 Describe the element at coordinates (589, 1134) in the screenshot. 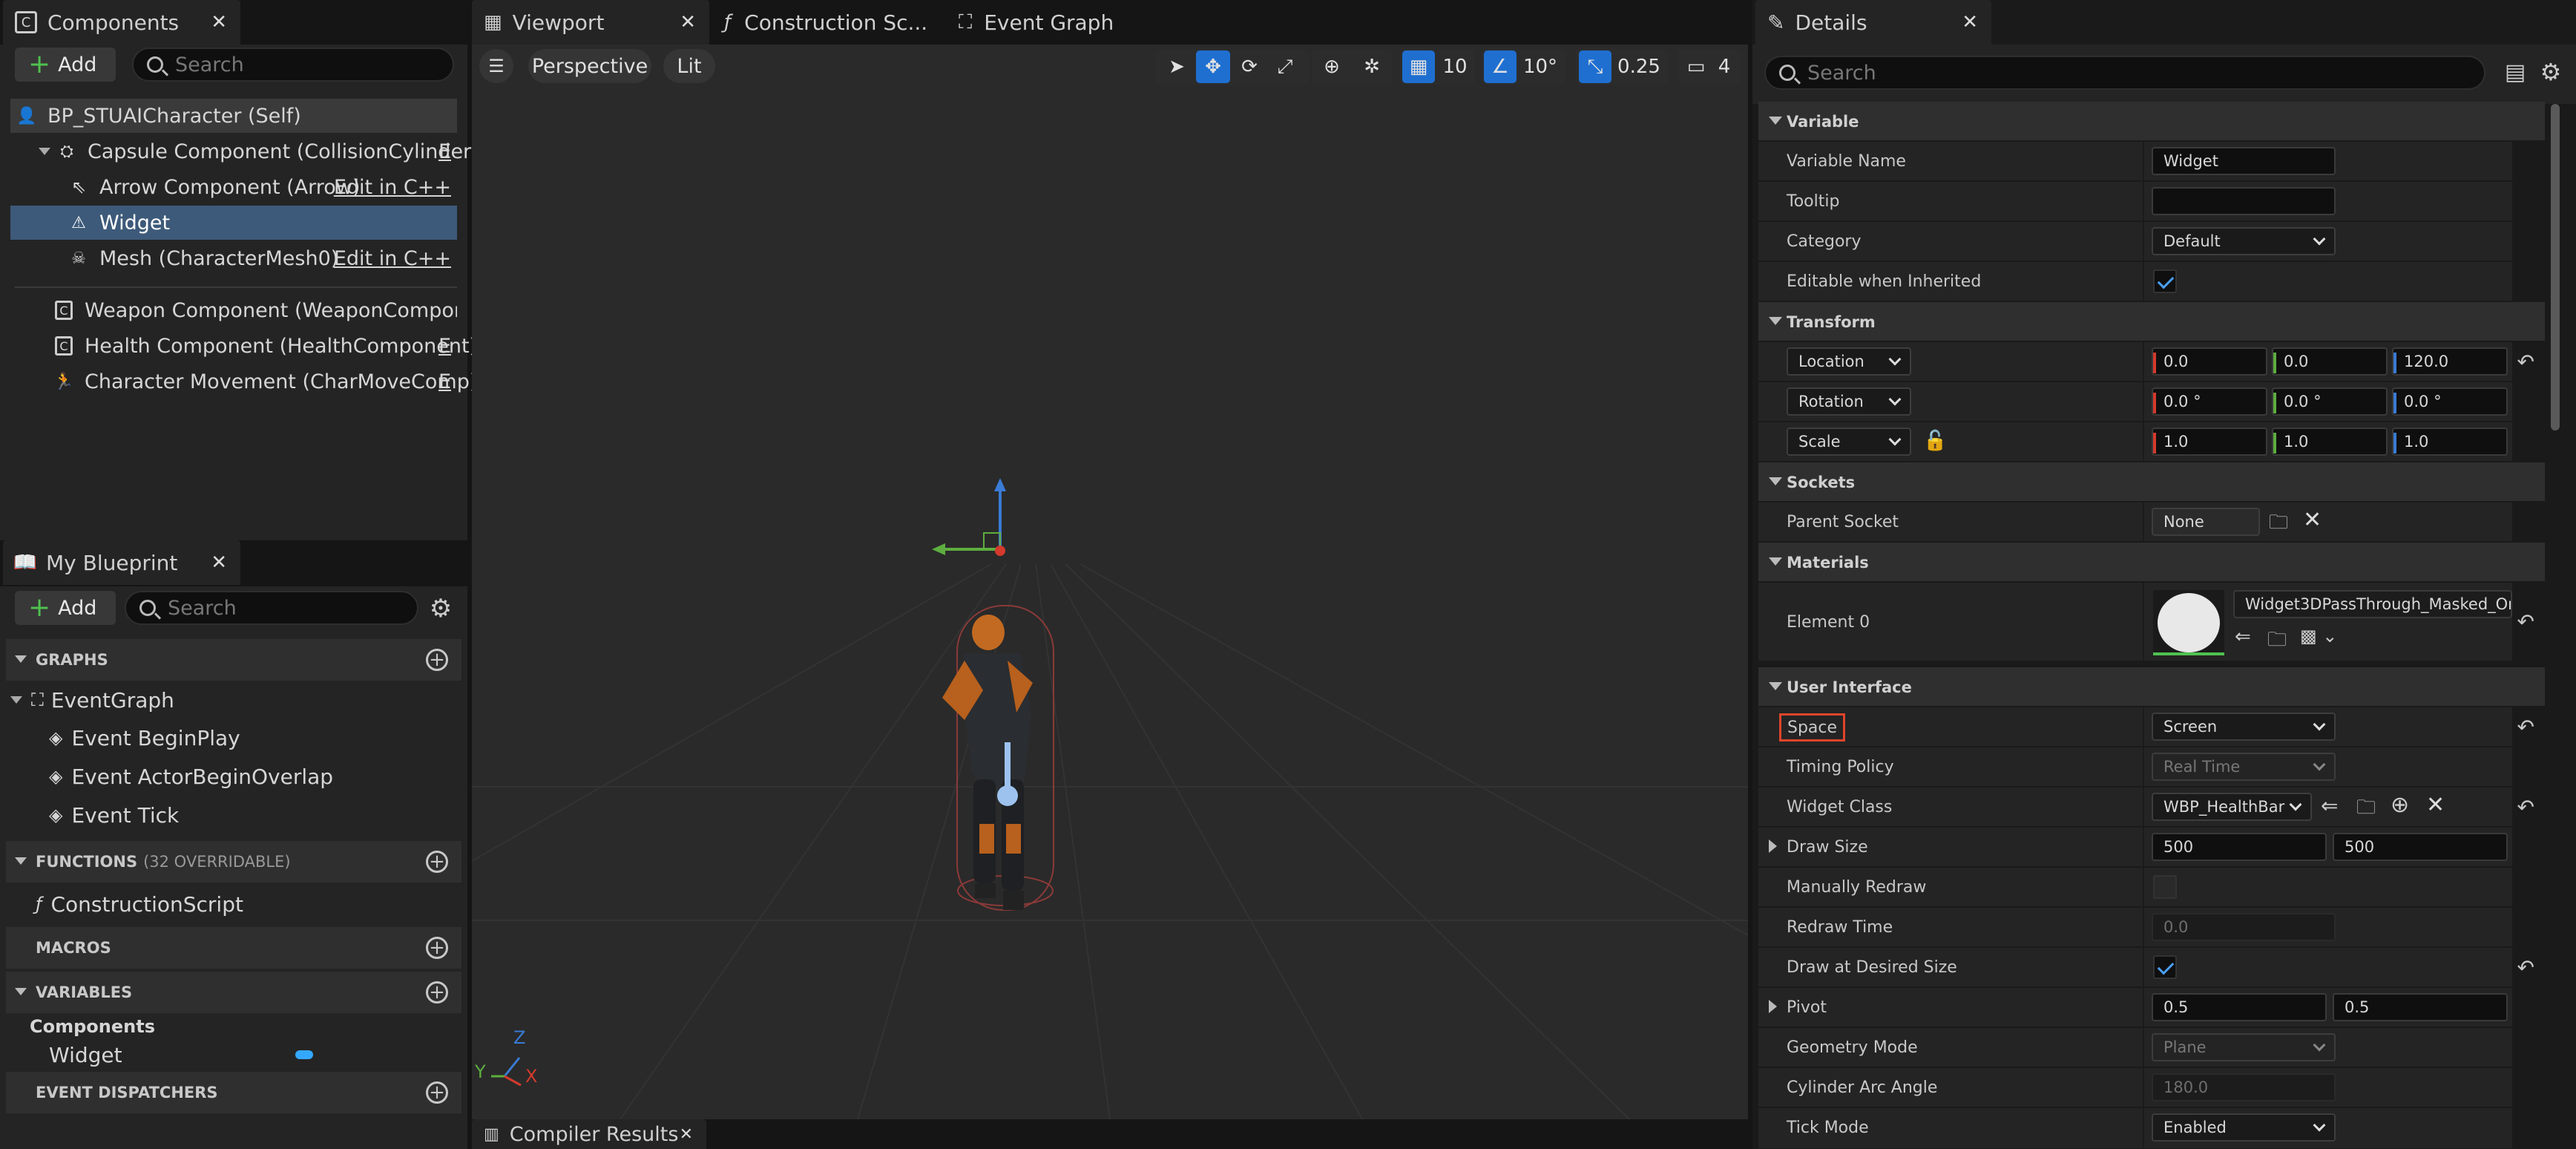

I see `tab-compiler-results: ▥ Compiler Results ✕` at that location.